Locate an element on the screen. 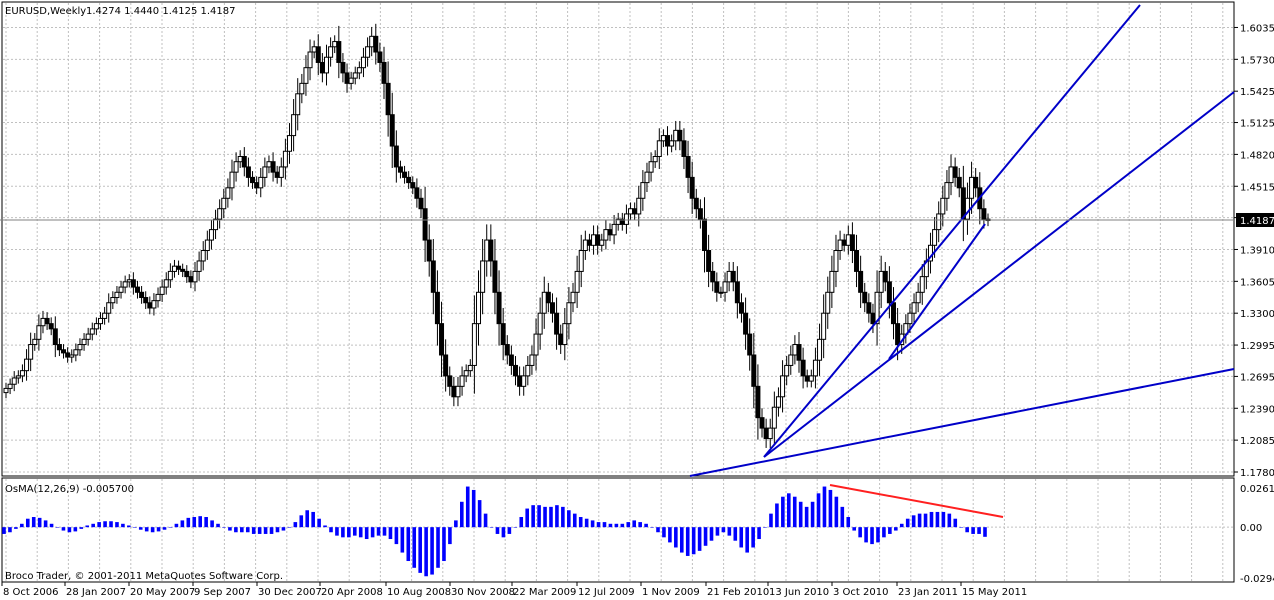 The image size is (1274, 600). current-price-label: 1.4187 is located at coordinates (1257, 221).